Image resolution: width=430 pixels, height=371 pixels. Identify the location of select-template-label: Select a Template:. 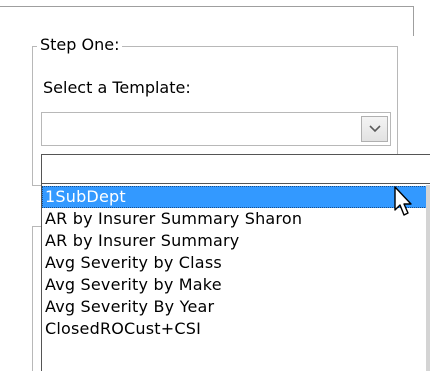
(117, 87).